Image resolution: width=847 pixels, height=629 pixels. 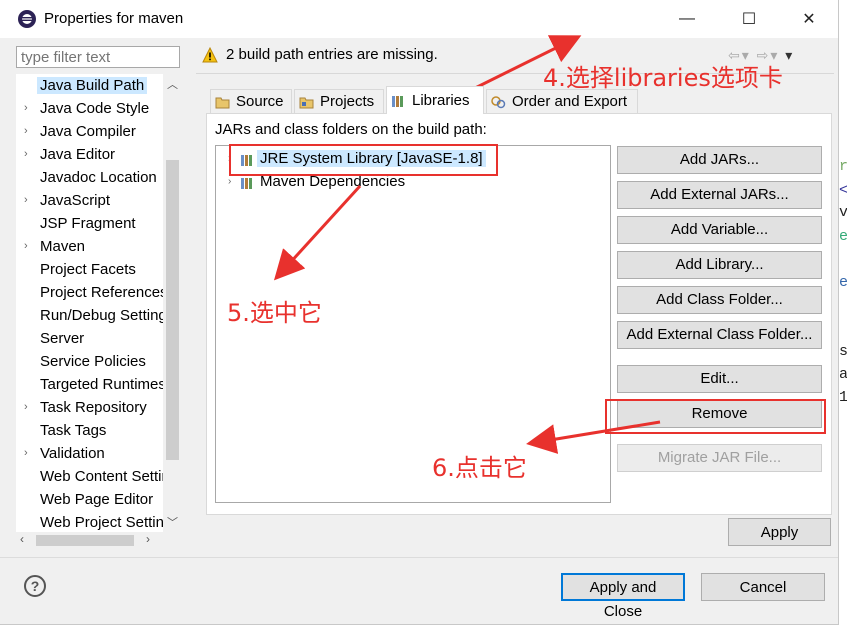 I want to click on sidebar-item-label: Java Code Style, so click(x=95, y=108).